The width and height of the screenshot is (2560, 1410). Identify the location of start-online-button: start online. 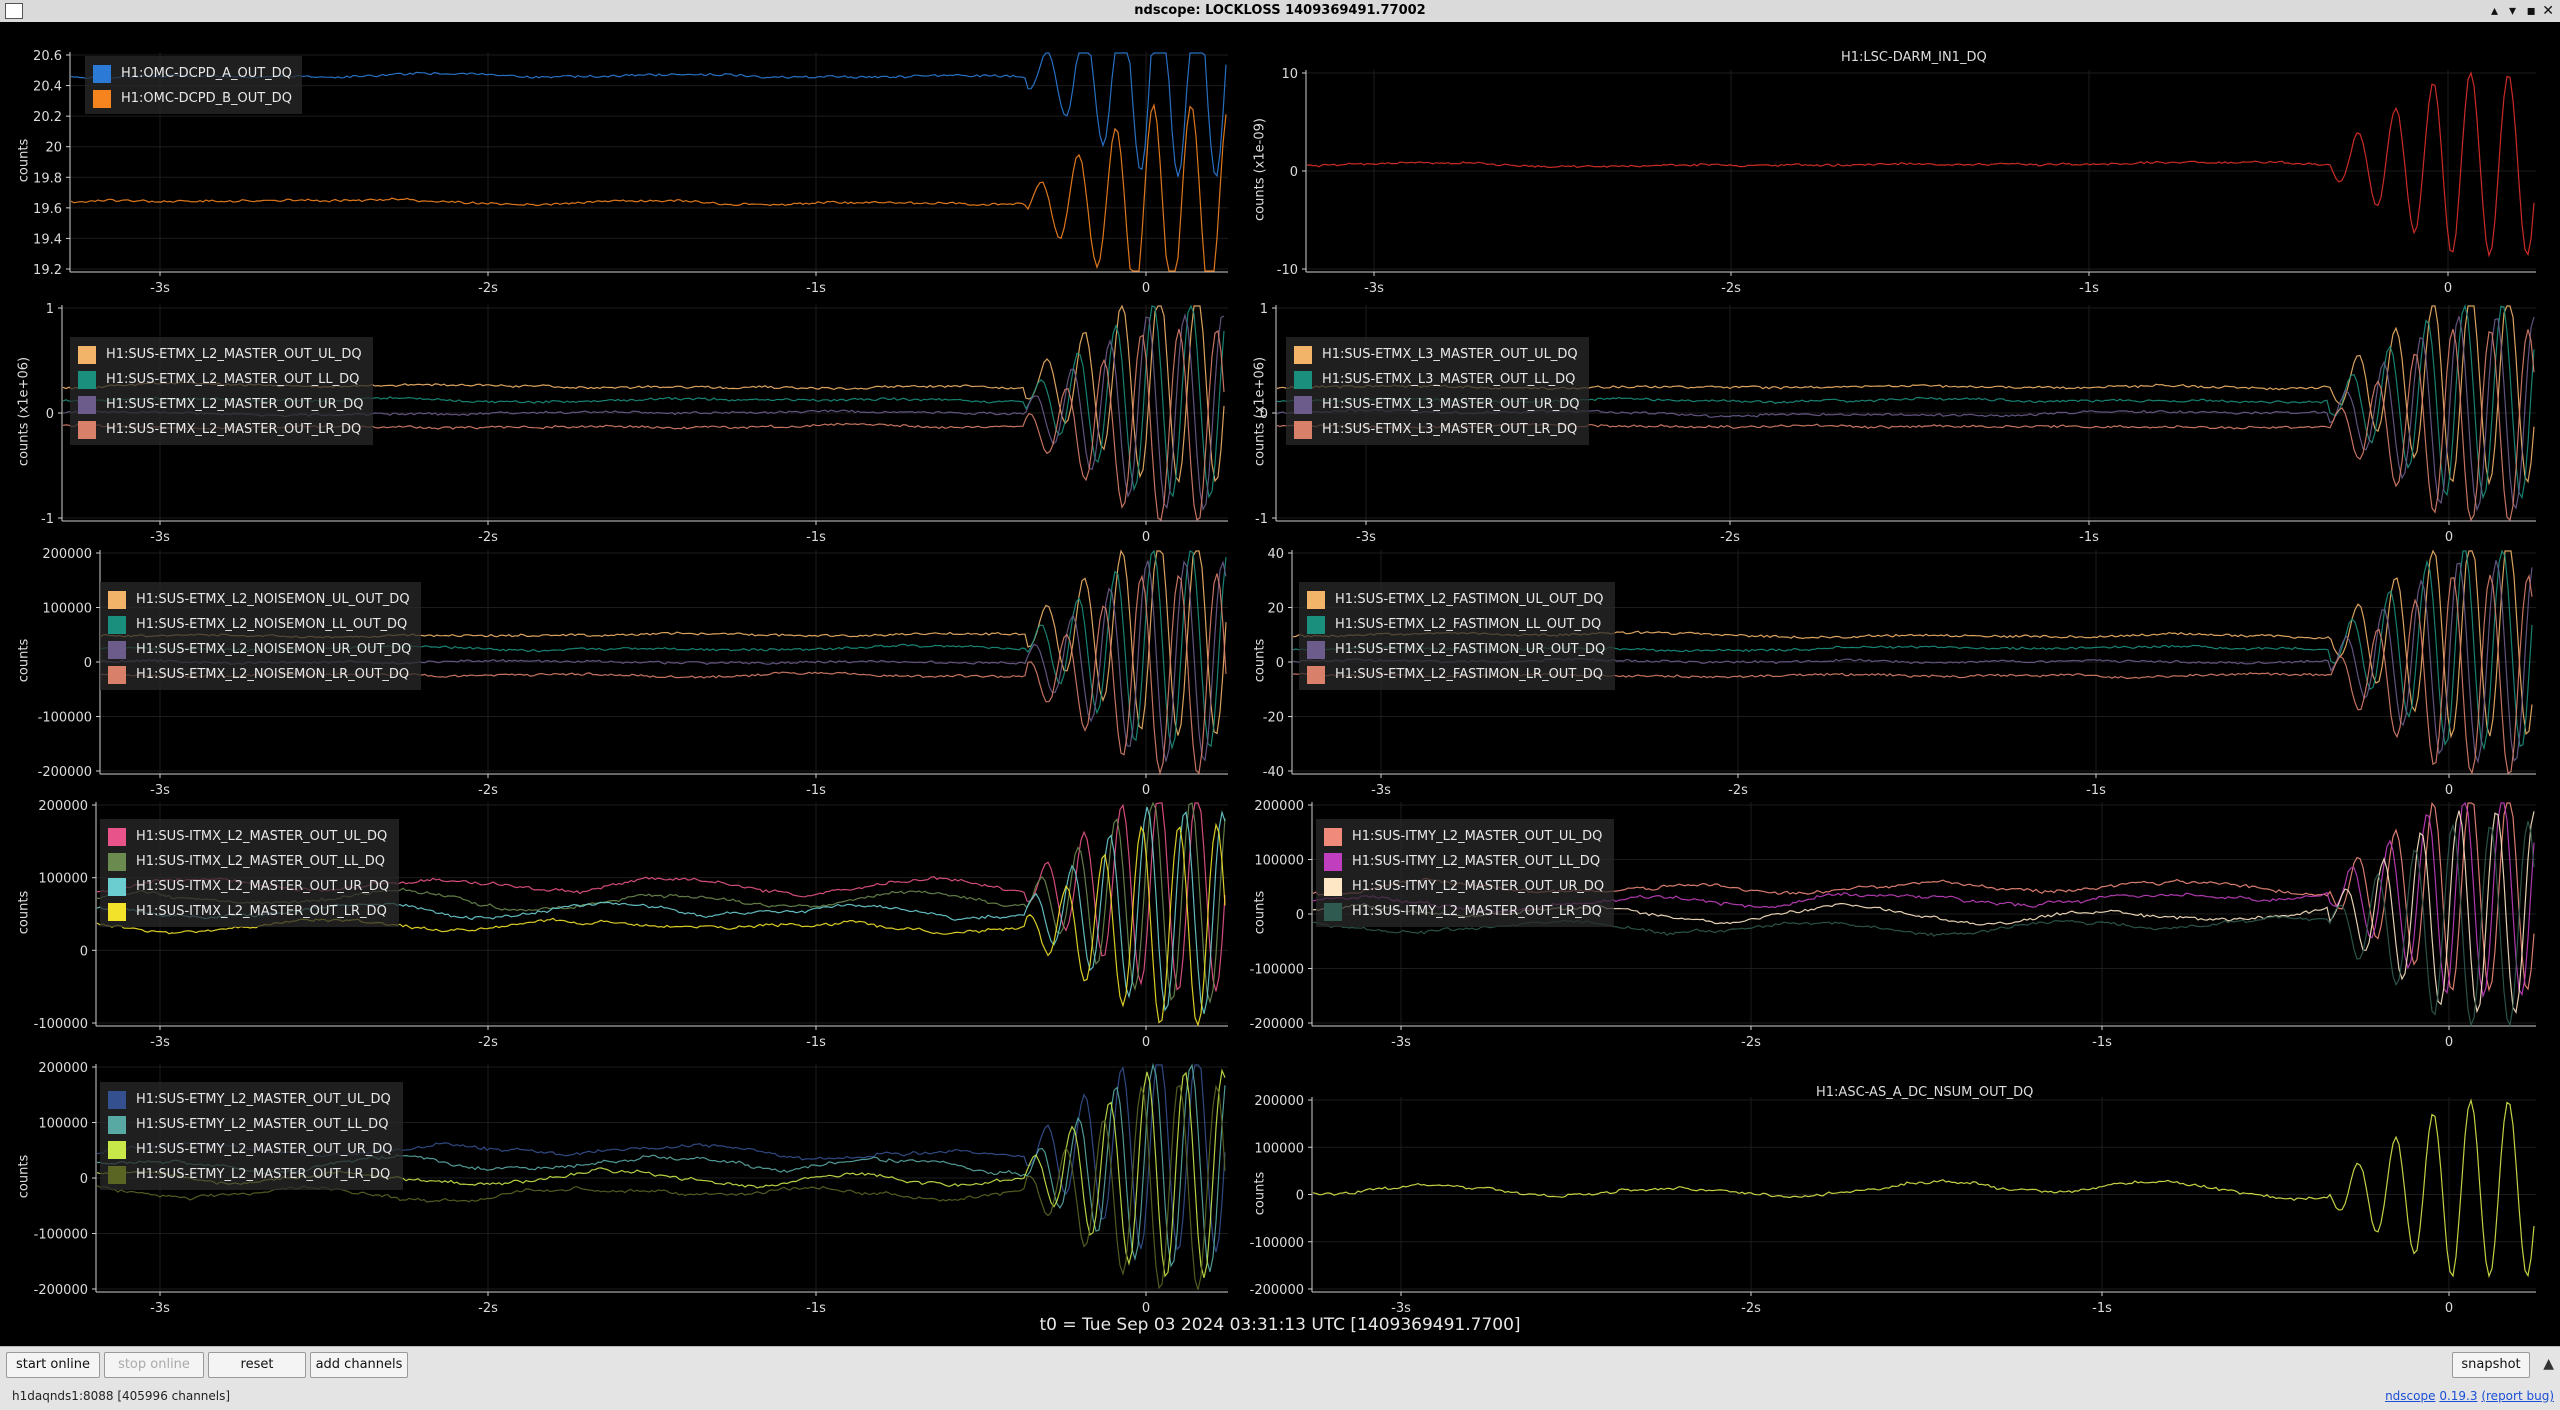
(53, 1365).